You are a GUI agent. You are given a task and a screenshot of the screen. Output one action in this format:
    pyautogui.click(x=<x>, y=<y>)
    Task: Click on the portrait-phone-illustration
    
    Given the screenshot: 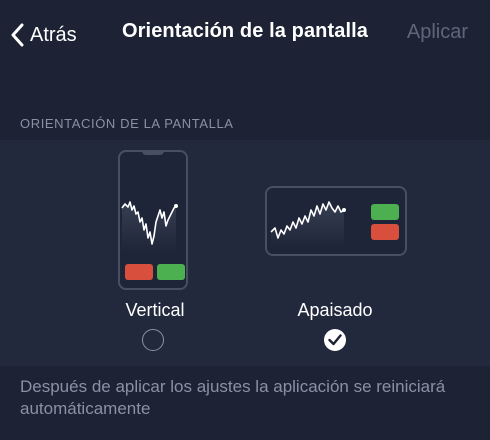 What is the action you would take?
    pyautogui.click(x=153, y=220)
    